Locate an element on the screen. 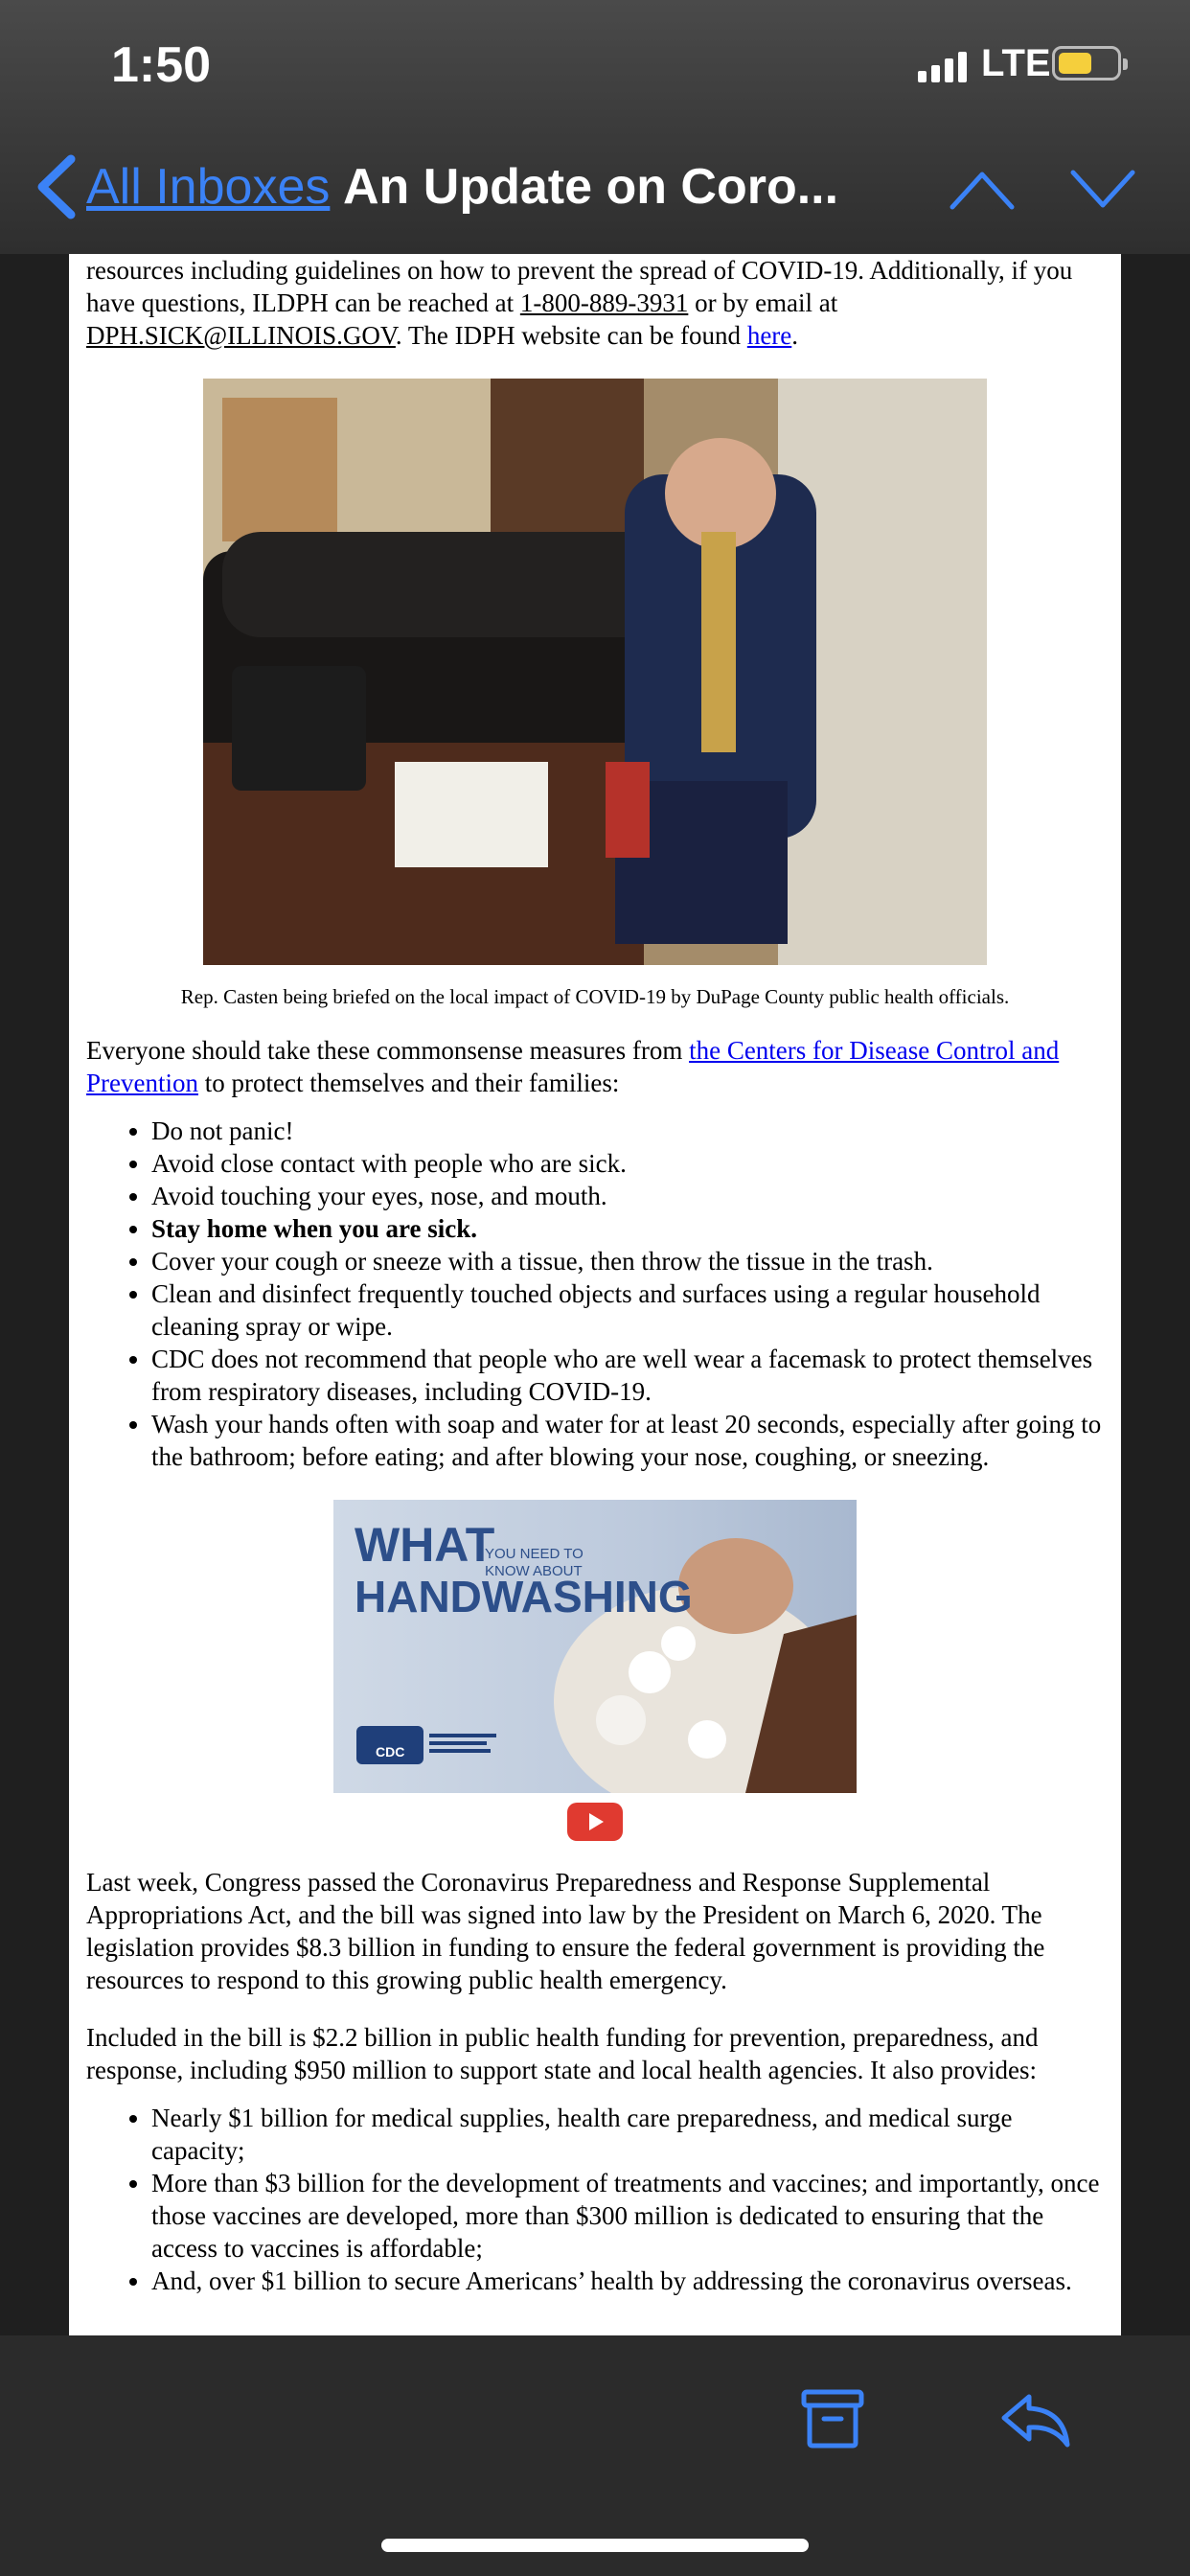 The width and height of the screenshot is (1190, 2576). bottom-toolbar is located at coordinates (595, 2455).